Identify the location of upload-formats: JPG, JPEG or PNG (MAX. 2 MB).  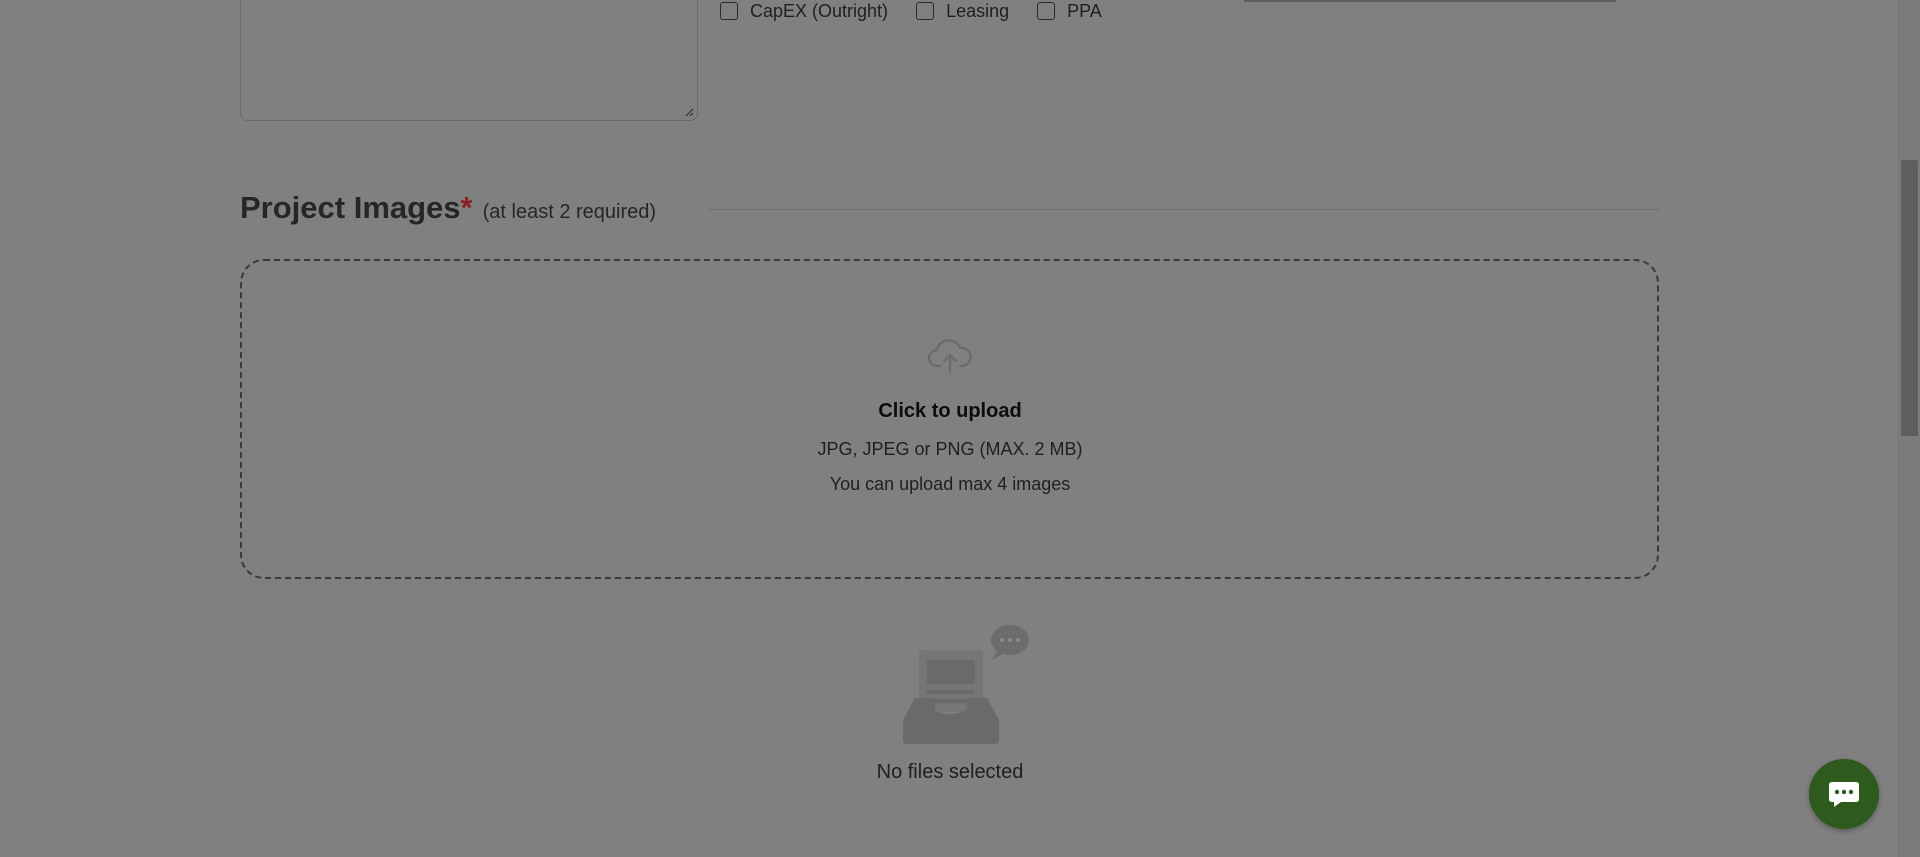
(950, 449).